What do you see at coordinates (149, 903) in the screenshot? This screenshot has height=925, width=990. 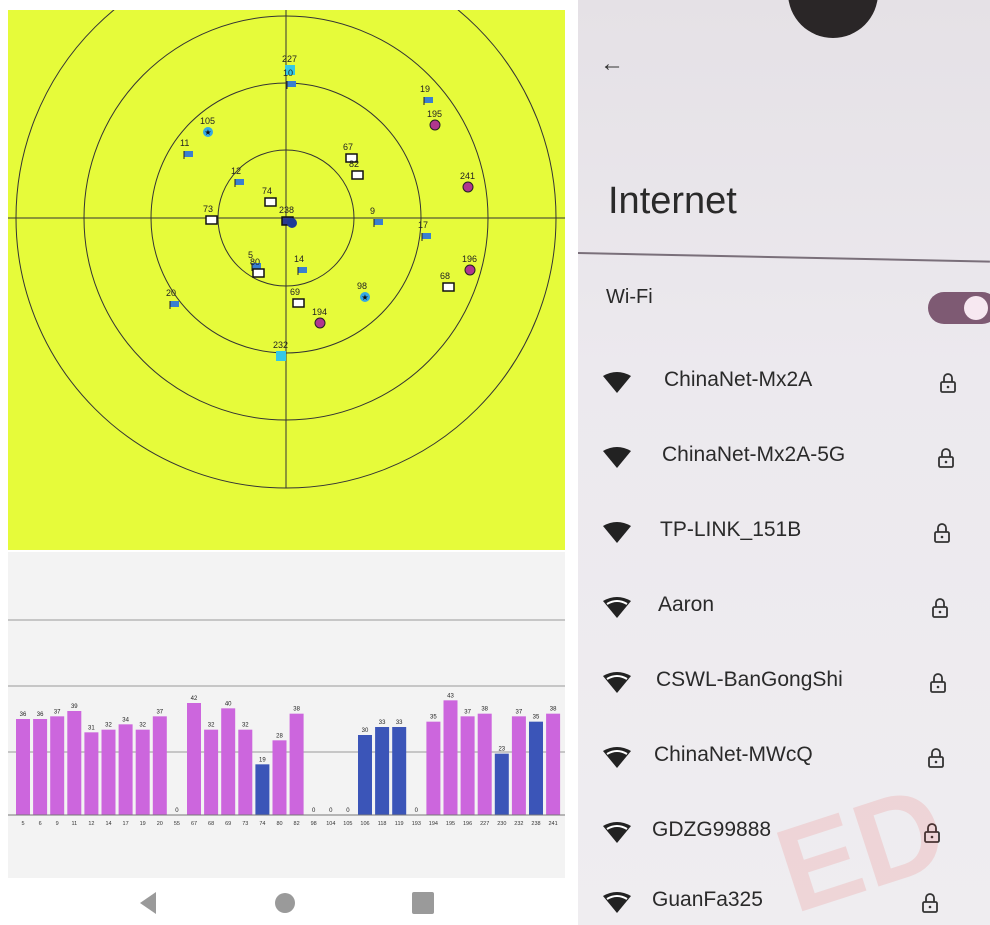 I see `back-nav-icon` at bounding box center [149, 903].